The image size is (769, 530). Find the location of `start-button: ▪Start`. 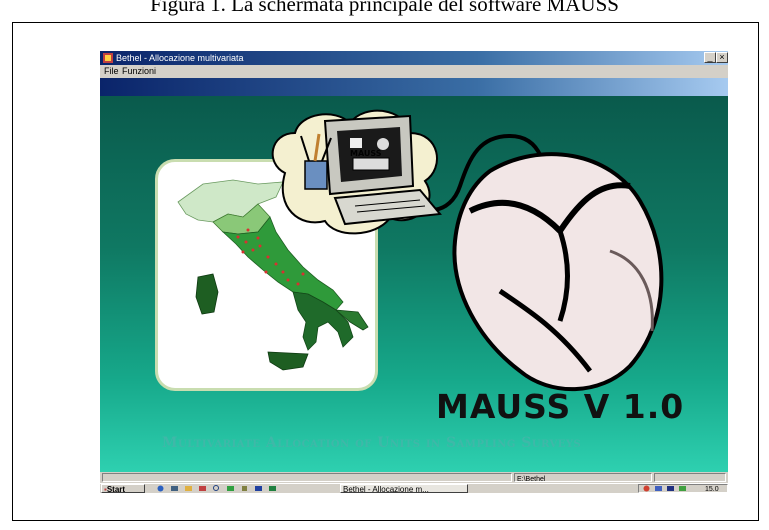

start-button: ▪Start is located at coordinates (123, 488).